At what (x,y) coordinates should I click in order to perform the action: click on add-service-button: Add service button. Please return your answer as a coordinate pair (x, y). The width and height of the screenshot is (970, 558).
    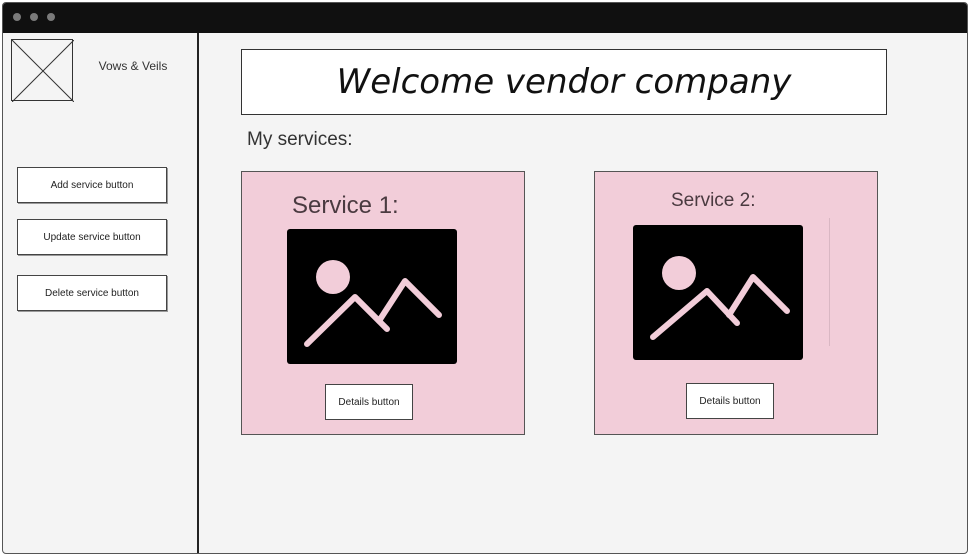
    Looking at the image, I should click on (92, 185).